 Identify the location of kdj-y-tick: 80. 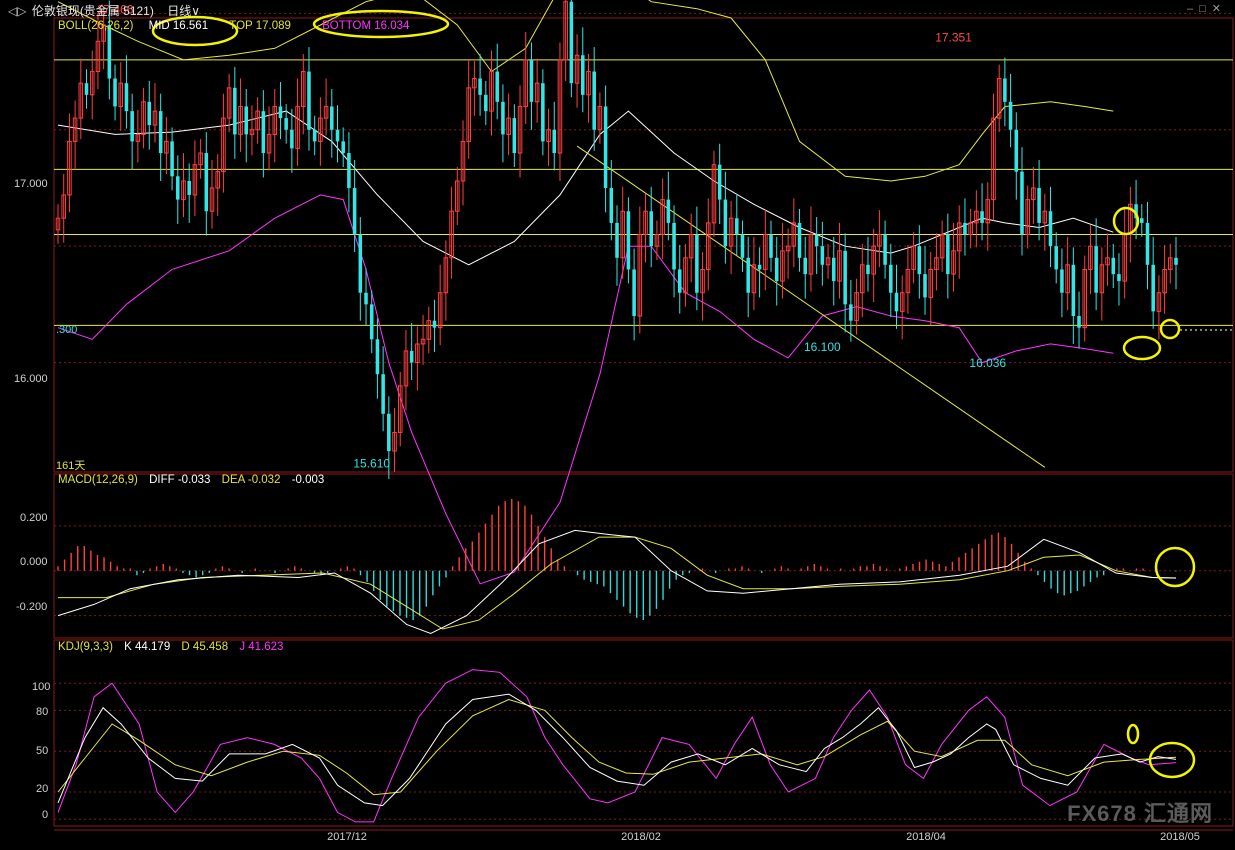
(42, 712).